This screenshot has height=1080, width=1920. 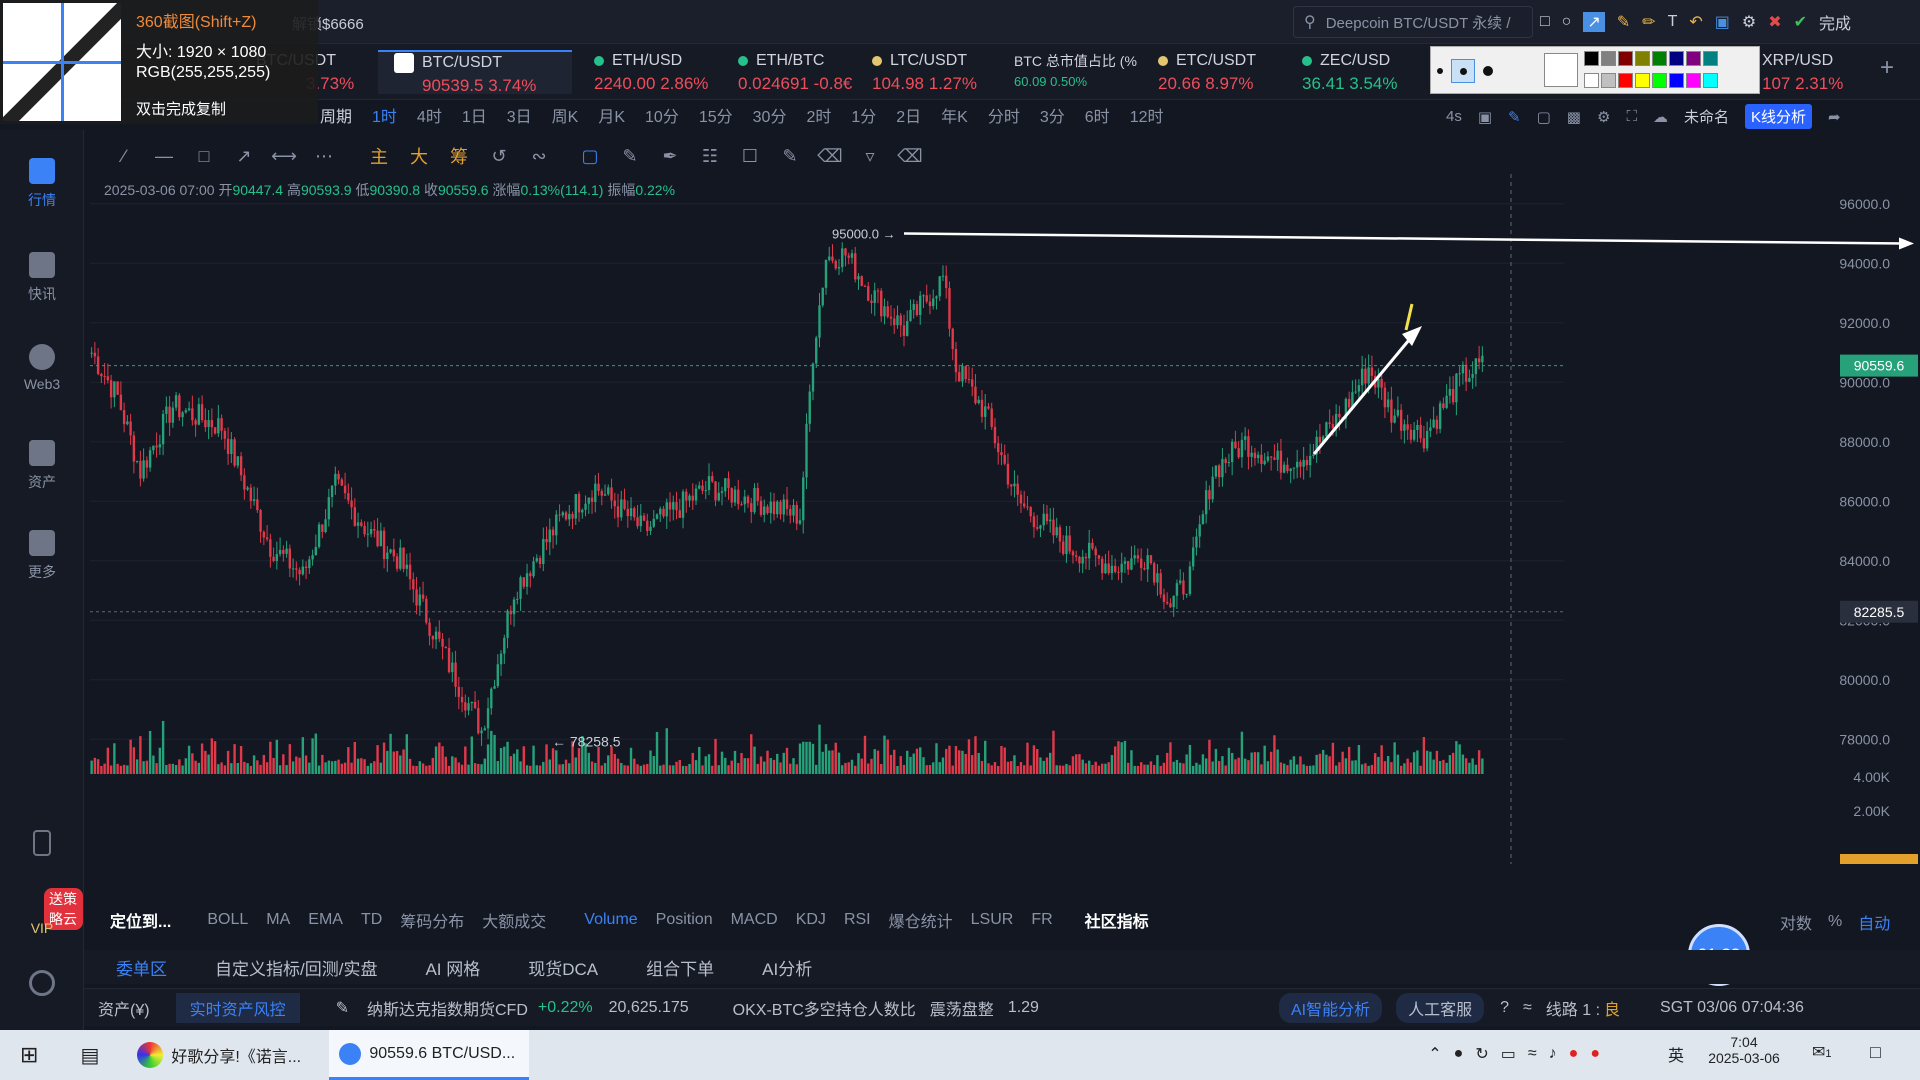 What do you see at coordinates (141, 967) in the screenshot?
I see `bottom-tab: 委单区` at bounding box center [141, 967].